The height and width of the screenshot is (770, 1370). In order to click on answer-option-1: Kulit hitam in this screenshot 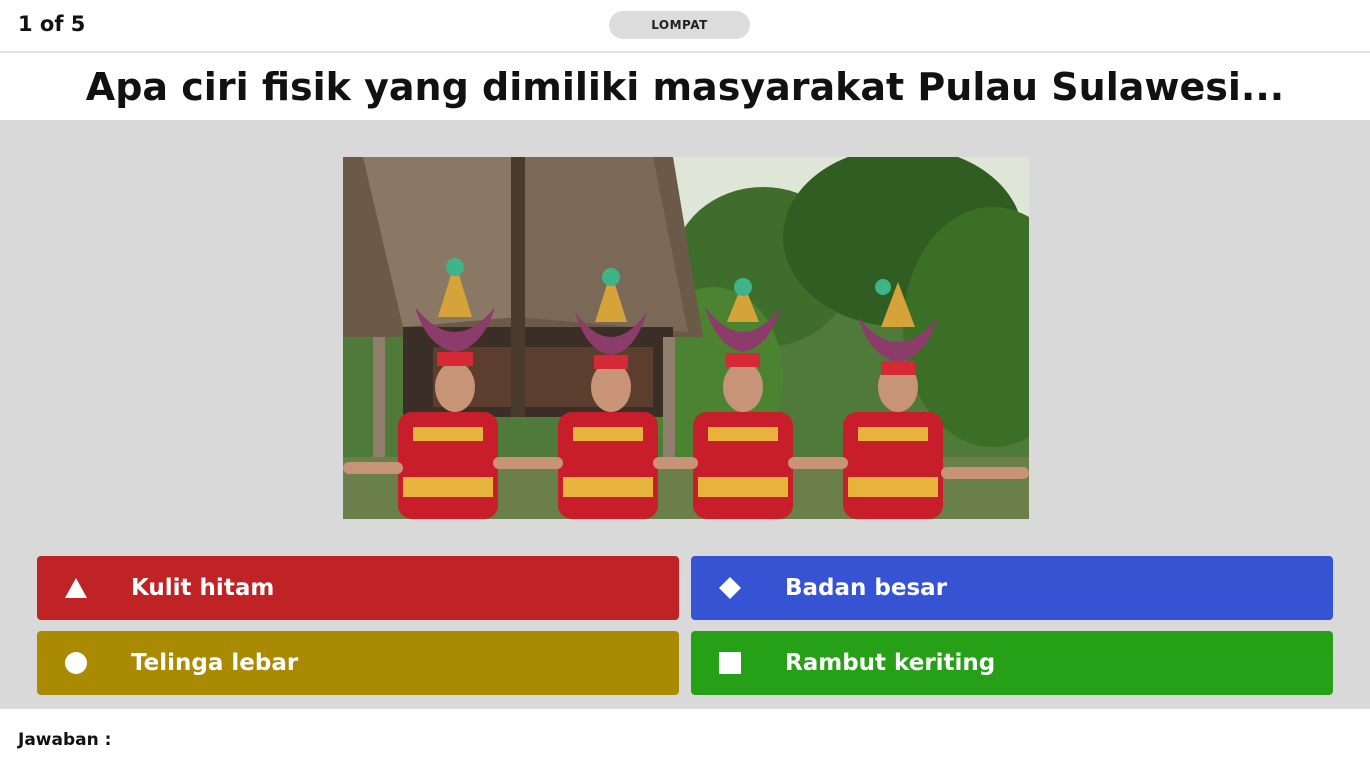, I will do `click(358, 588)`.